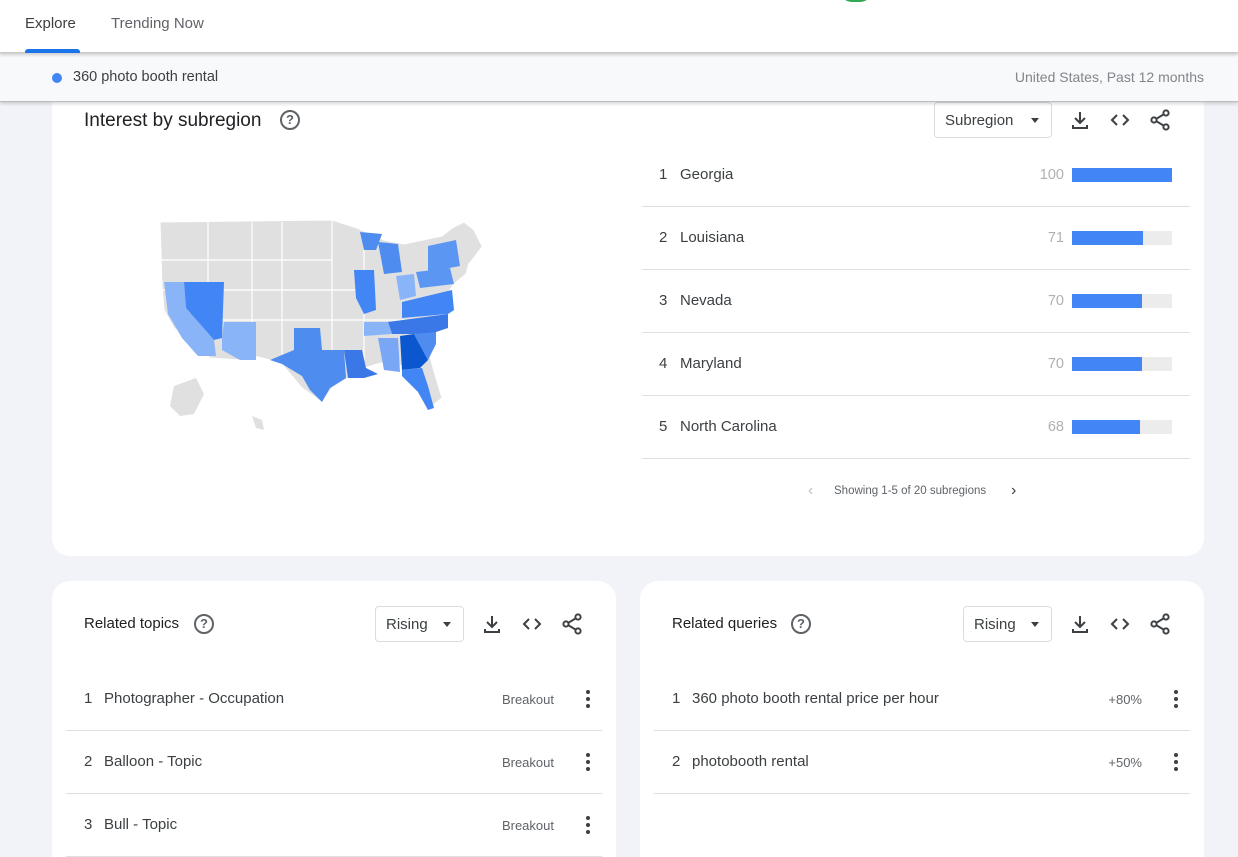 This screenshot has width=1238, height=857. Describe the element at coordinates (725, 623) in the screenshot. I see `card-title: Related queries` at that location.